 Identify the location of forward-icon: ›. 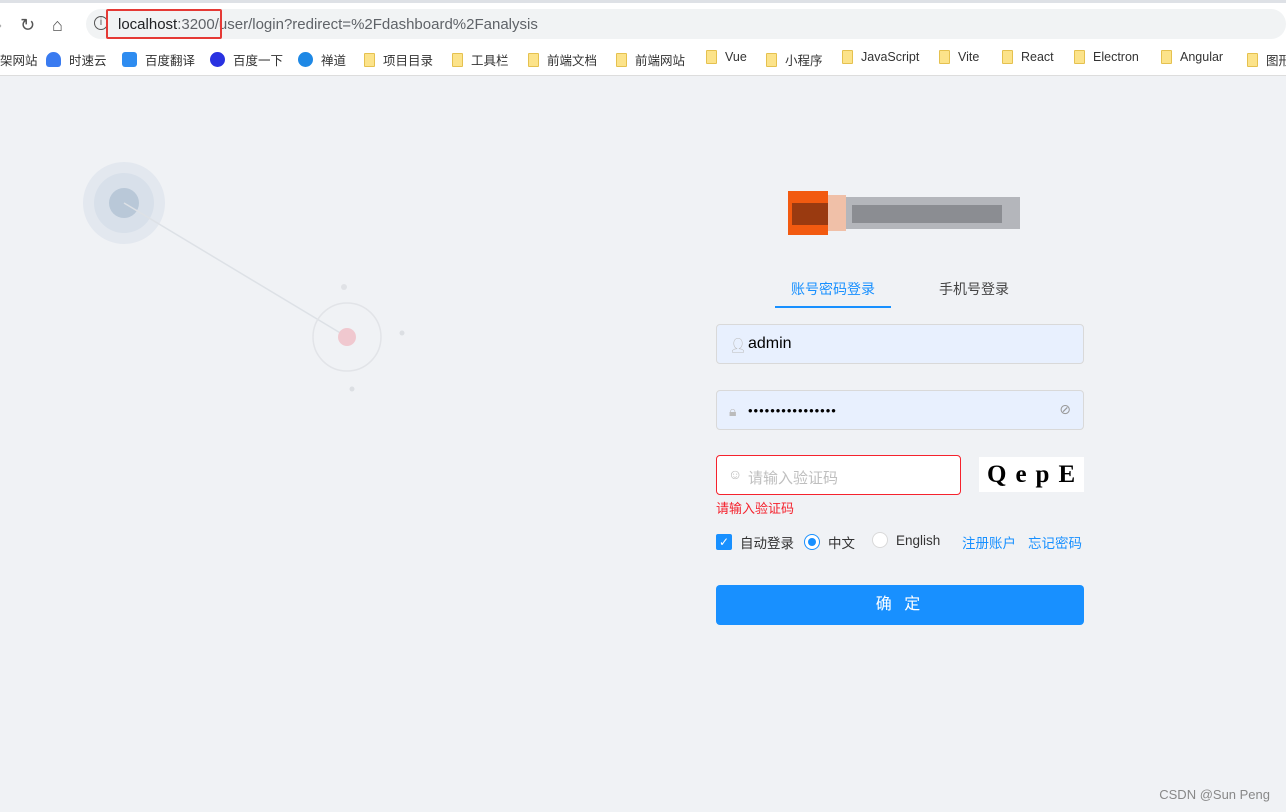
(1, 25).